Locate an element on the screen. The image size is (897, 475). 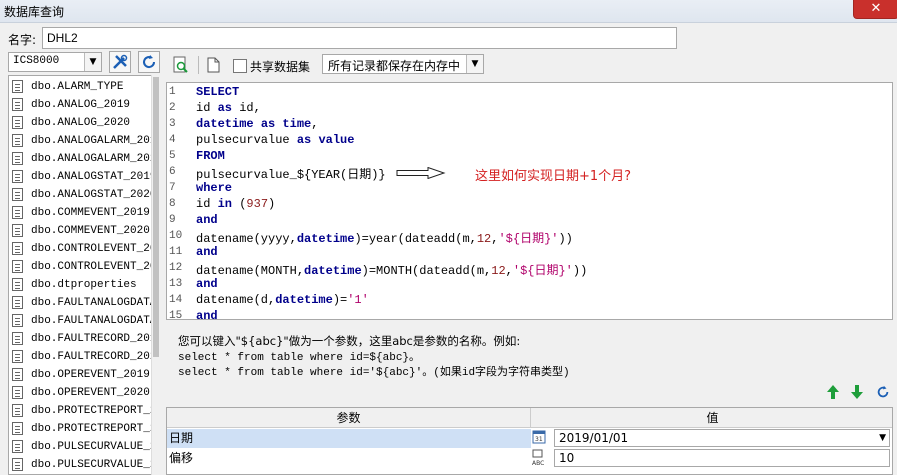
scrollbar-thumb is located at coordinates (156, 217).